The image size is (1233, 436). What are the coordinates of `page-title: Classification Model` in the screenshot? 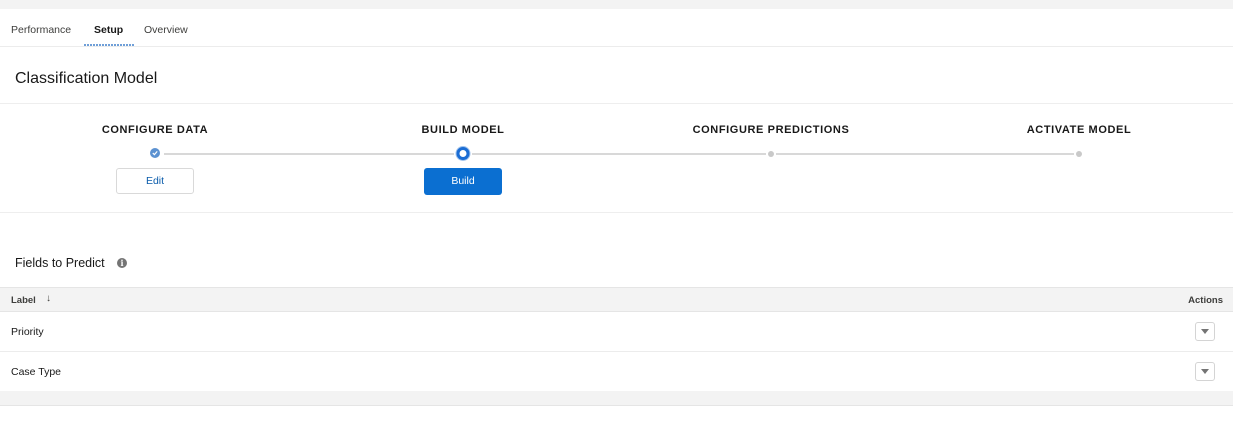 It's located at (86, 78).